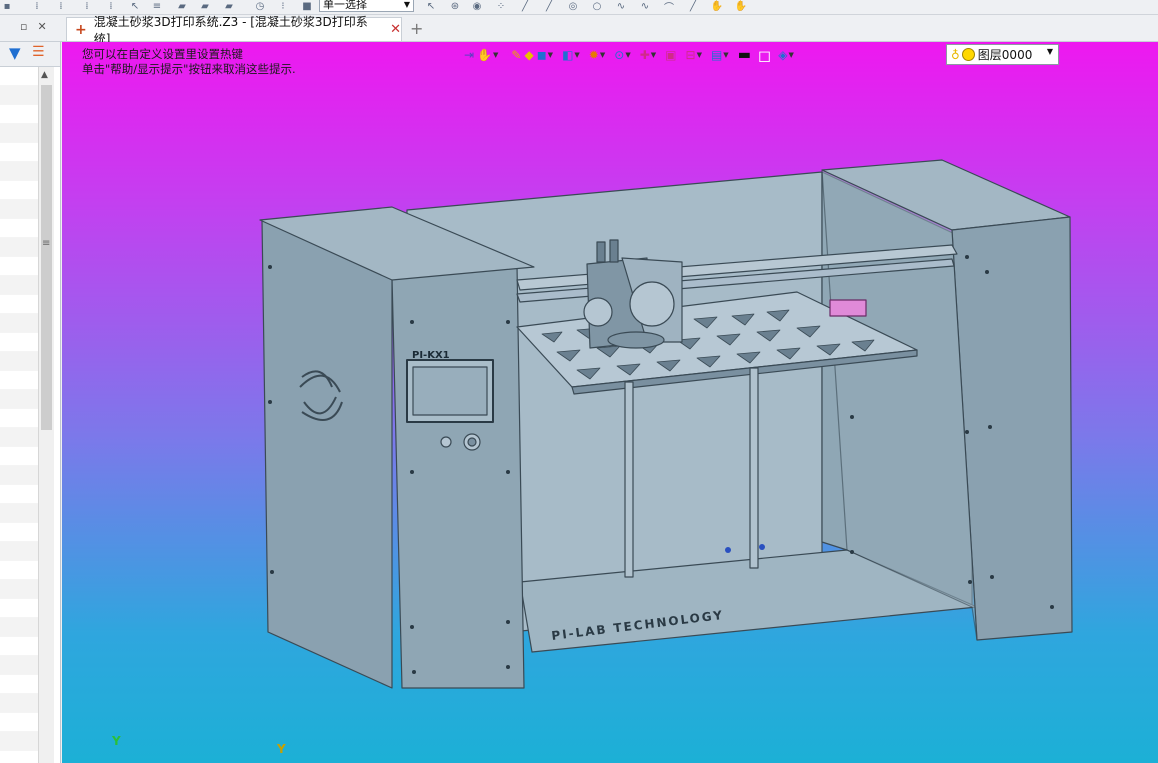 This screenshot has width=1158, height=763. I want to click on axis-indicator-y-secondary: Y, so click(281, 749).